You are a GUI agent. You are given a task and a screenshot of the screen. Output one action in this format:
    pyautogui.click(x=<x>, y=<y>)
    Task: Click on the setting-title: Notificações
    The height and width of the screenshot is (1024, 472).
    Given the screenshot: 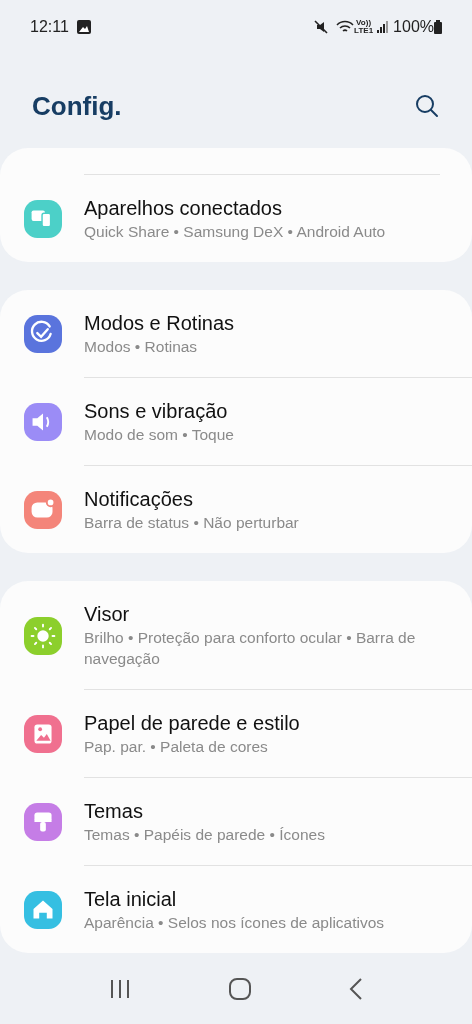 What is the action you would take?
    pyautogui.click(x=262, y=499)
    